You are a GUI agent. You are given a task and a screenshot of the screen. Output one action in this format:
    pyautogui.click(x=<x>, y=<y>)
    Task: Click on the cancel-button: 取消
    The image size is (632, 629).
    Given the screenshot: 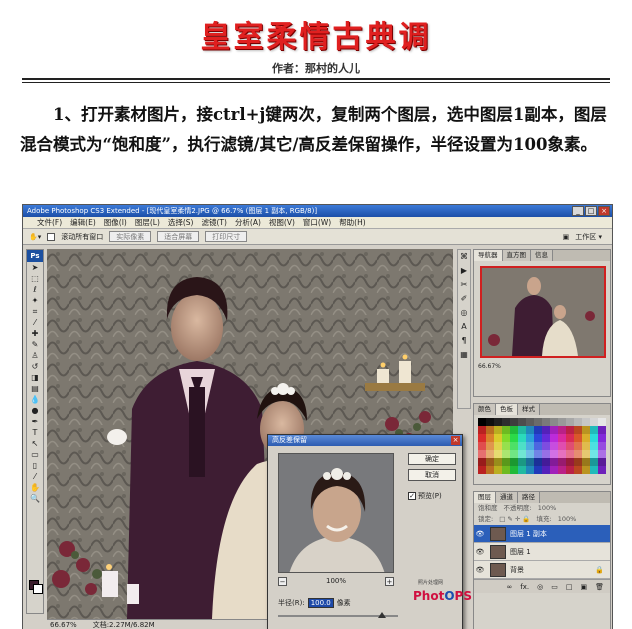 What is the action you would take?
    pyautogui.click(x=432, y=475)
    